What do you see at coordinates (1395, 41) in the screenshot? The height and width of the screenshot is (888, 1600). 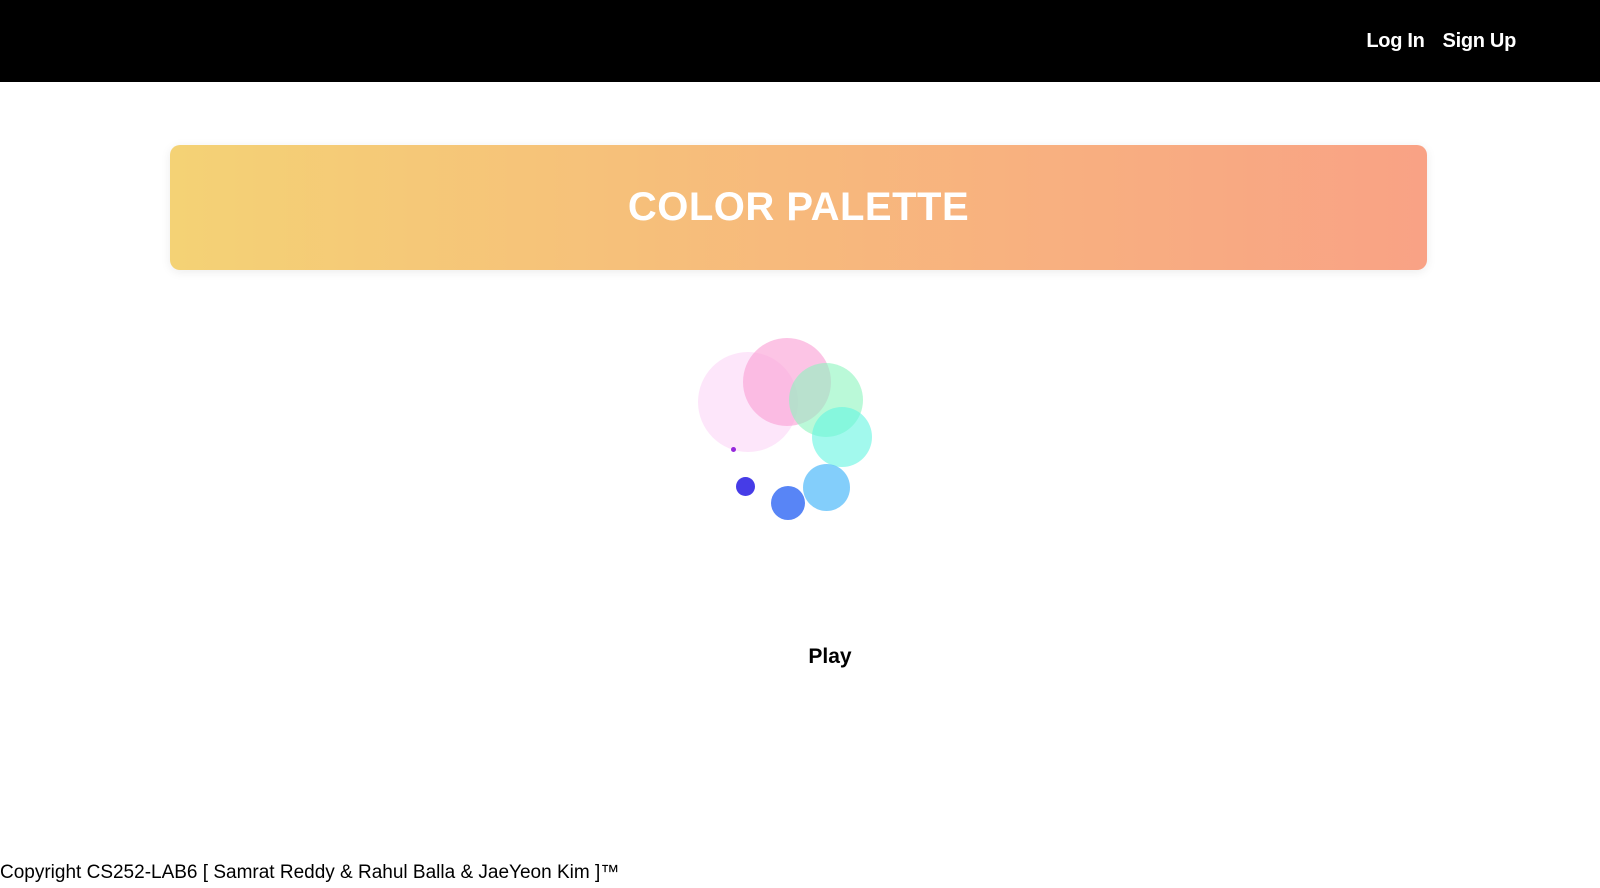 I see `login-link: Log In` at bounding box center [1395, 41].